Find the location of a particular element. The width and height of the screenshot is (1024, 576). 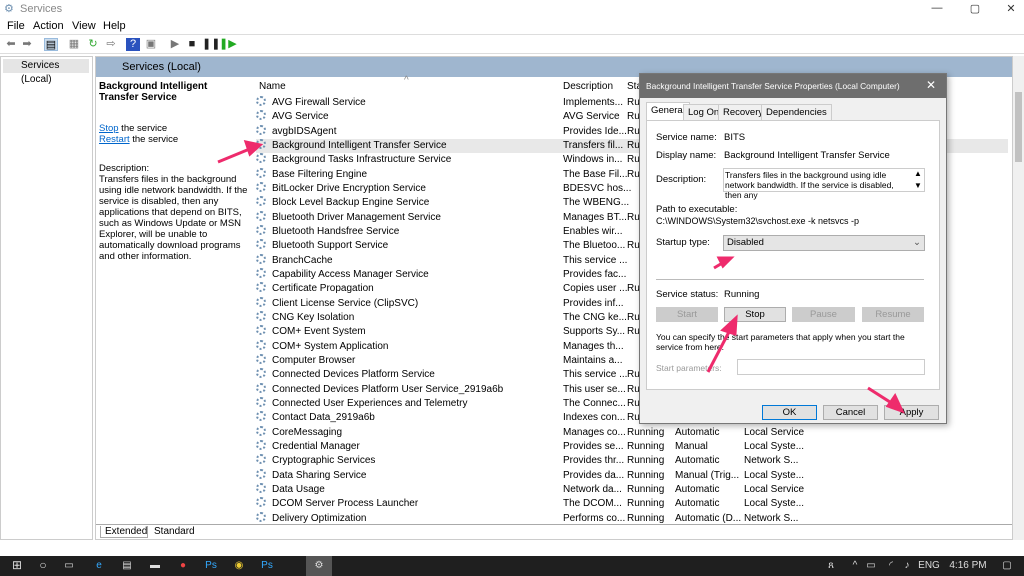

search-icon: ○ is located at coordinates (43, 565).